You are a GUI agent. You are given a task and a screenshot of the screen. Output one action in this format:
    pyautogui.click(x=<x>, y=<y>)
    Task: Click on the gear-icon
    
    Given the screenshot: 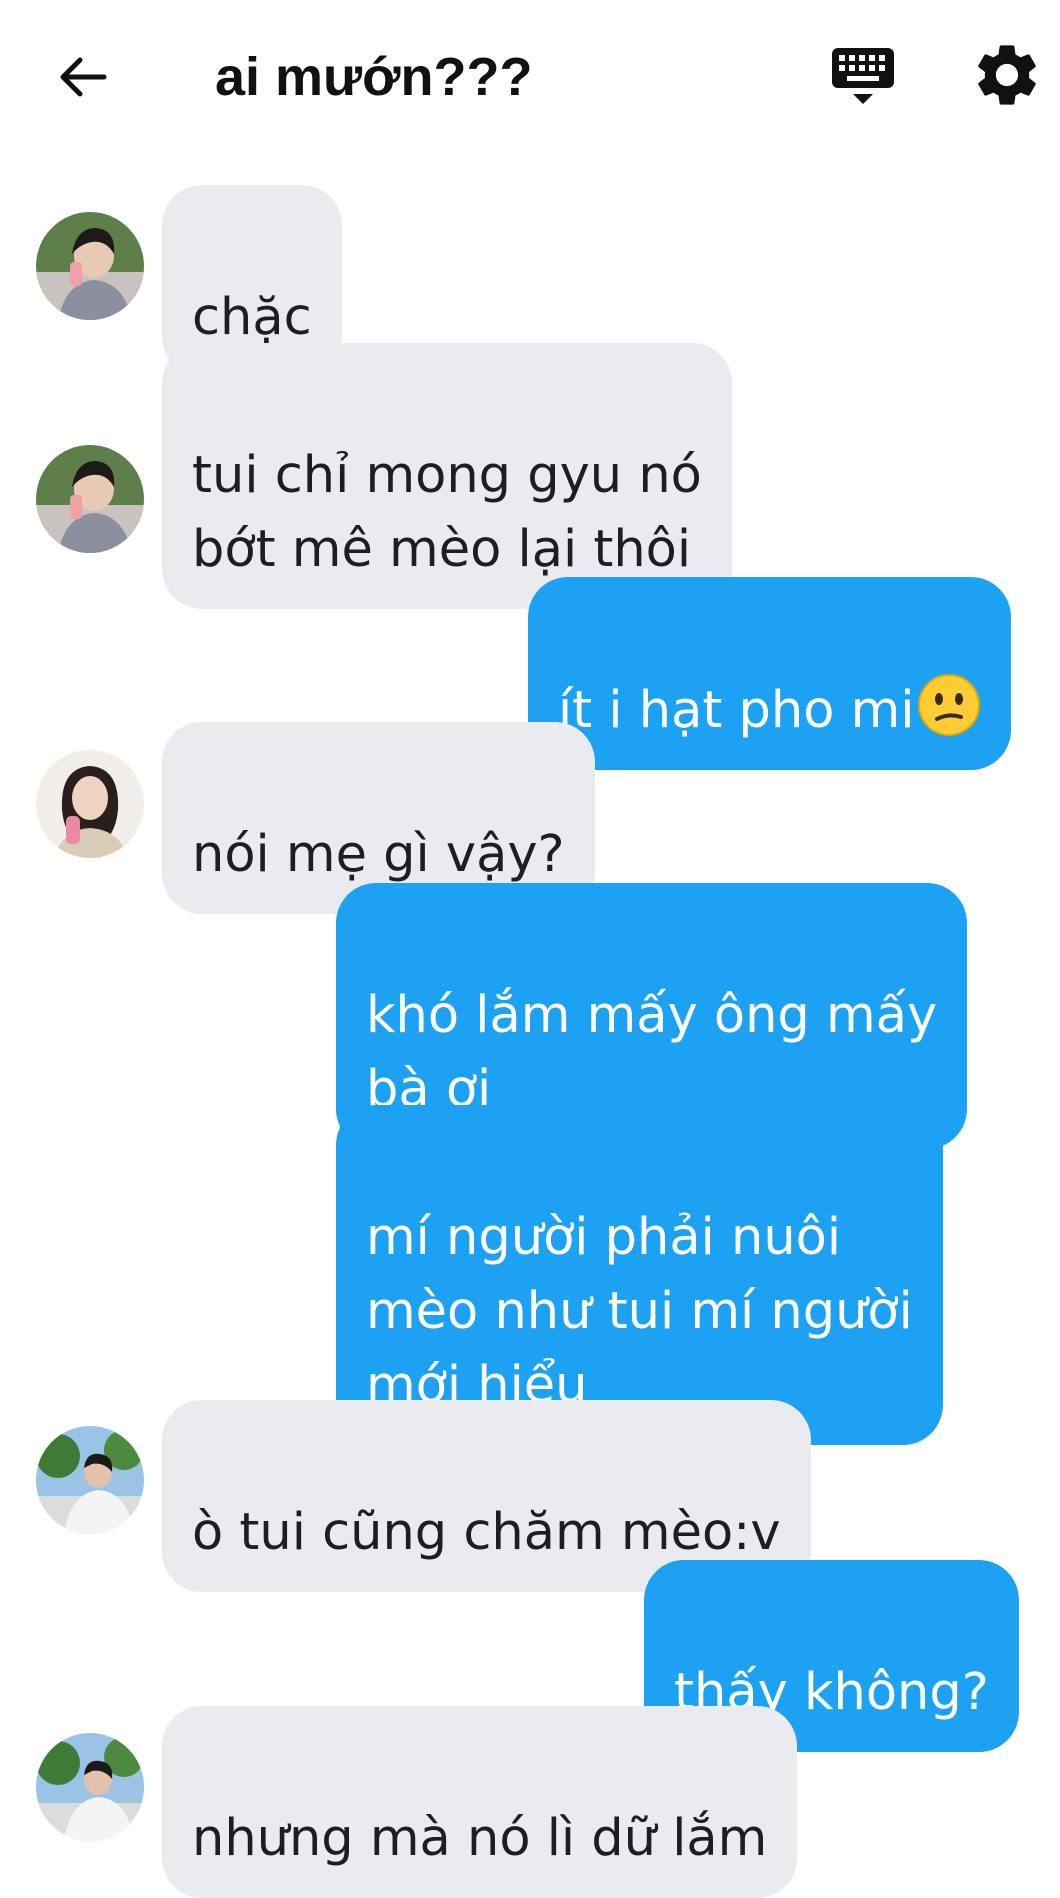 What is the action you would take?
    pyautogui.click(x=1007, y=75)
    